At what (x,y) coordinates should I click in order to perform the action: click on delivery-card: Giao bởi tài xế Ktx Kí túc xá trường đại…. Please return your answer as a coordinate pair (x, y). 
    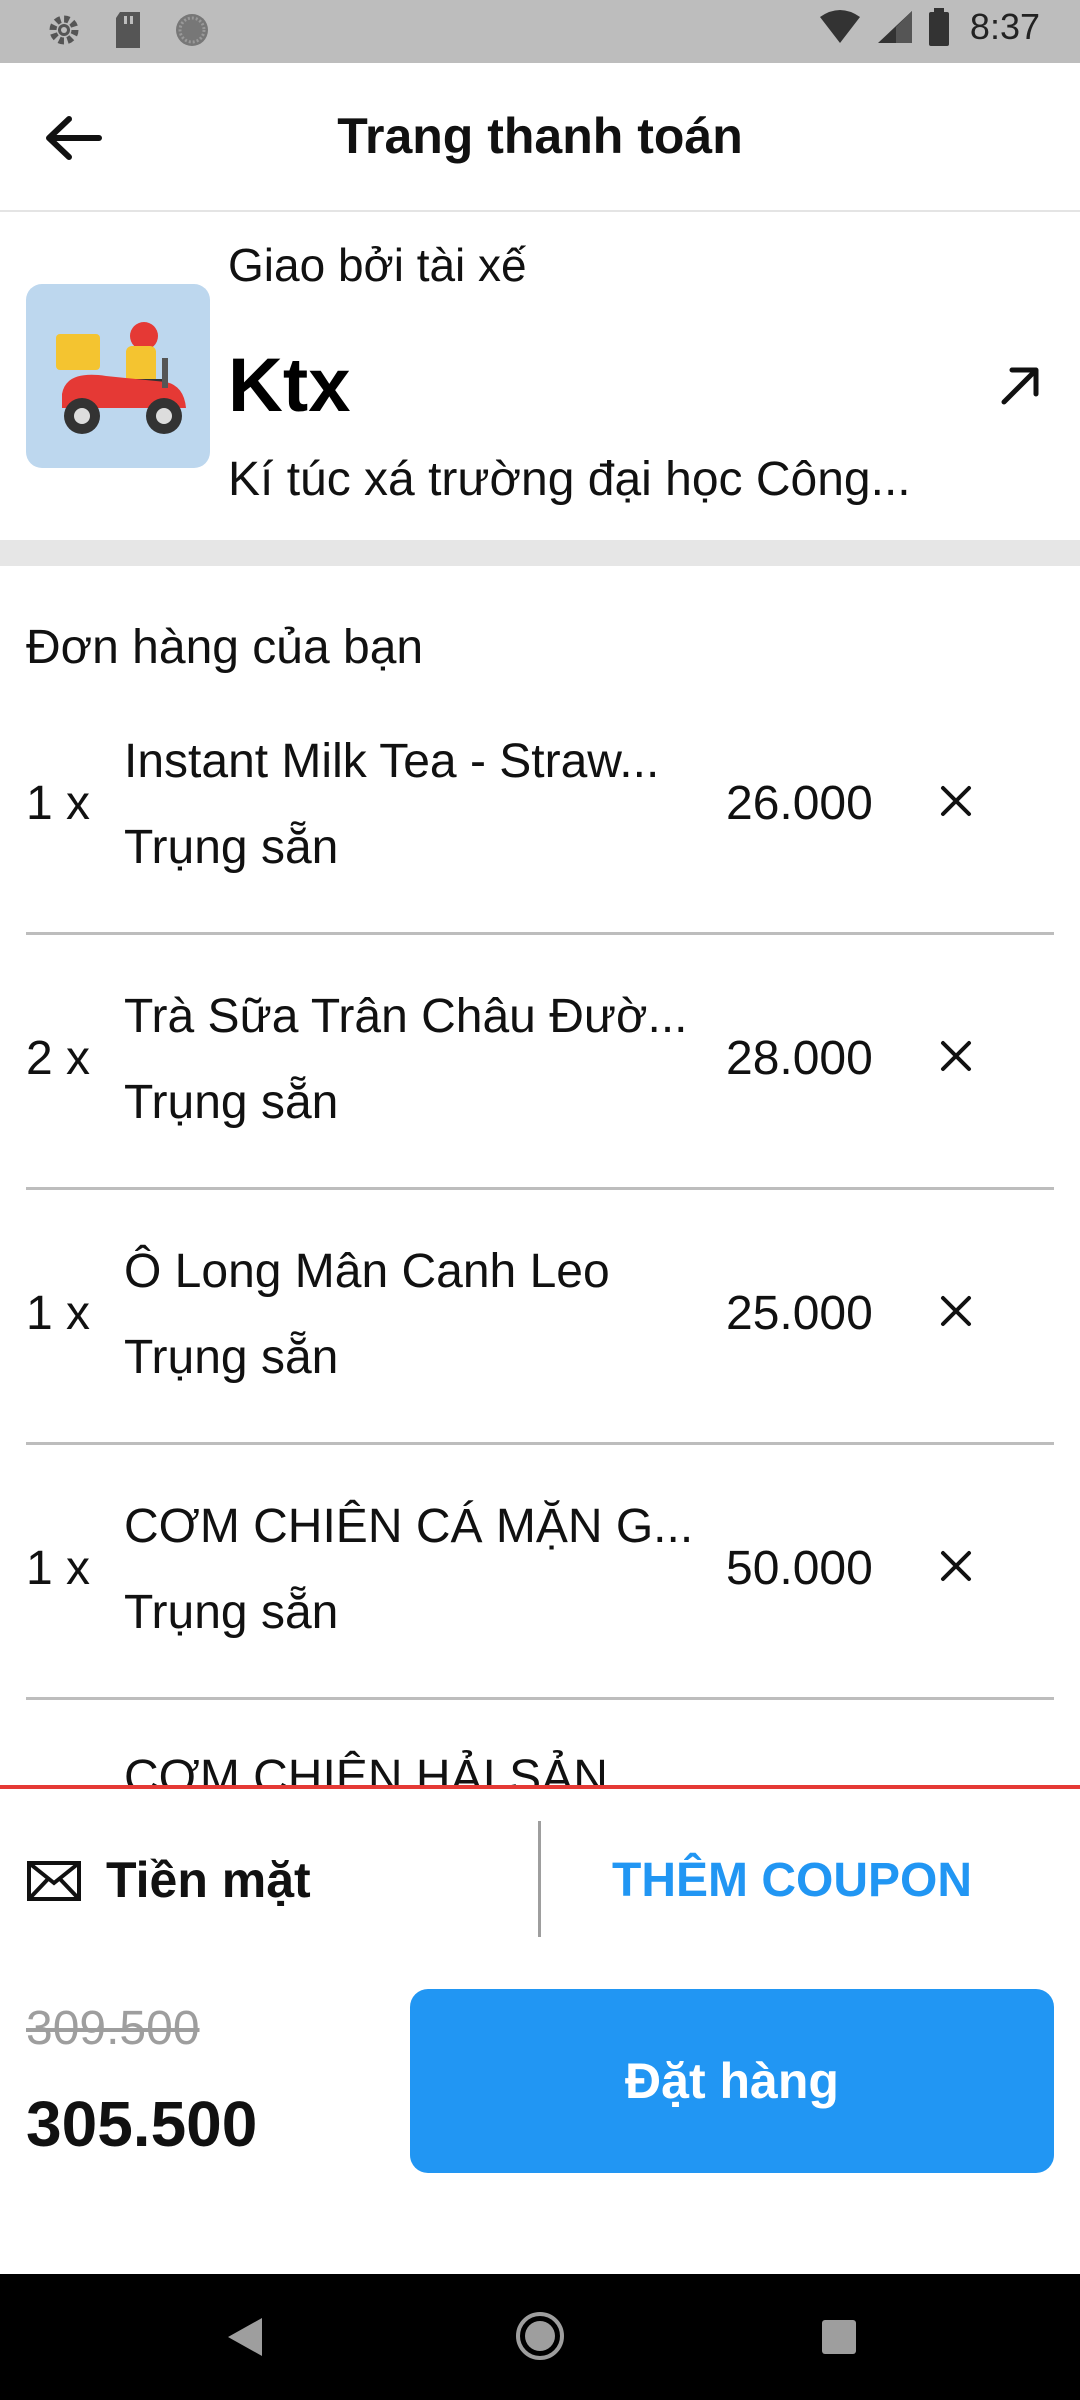
    Looking at the image, I should click on (540, 376).